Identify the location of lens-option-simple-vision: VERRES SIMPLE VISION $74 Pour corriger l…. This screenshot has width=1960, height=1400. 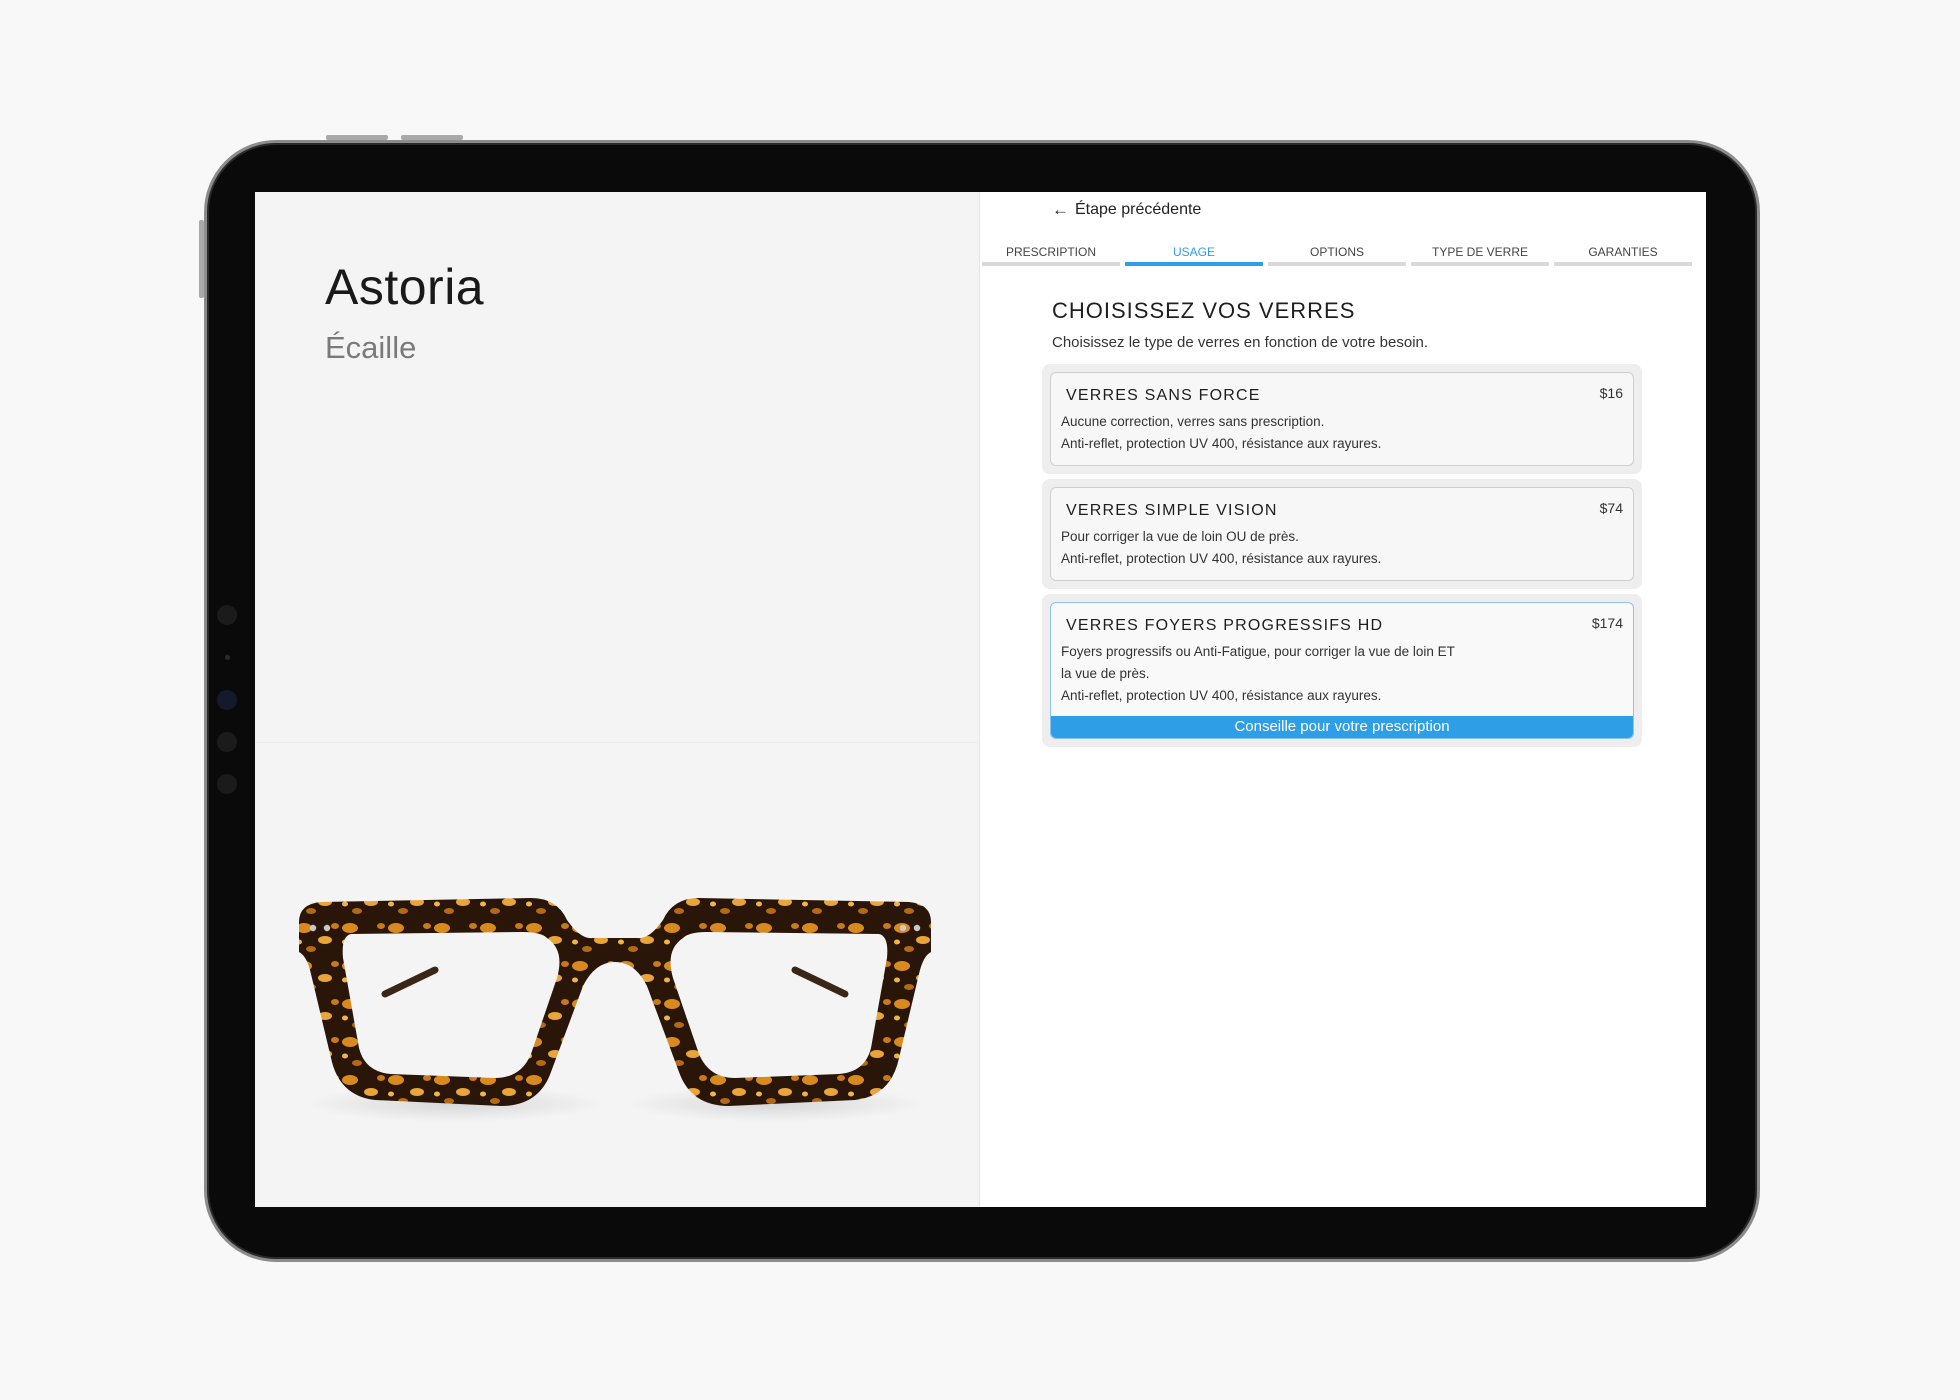
(1342, 534).